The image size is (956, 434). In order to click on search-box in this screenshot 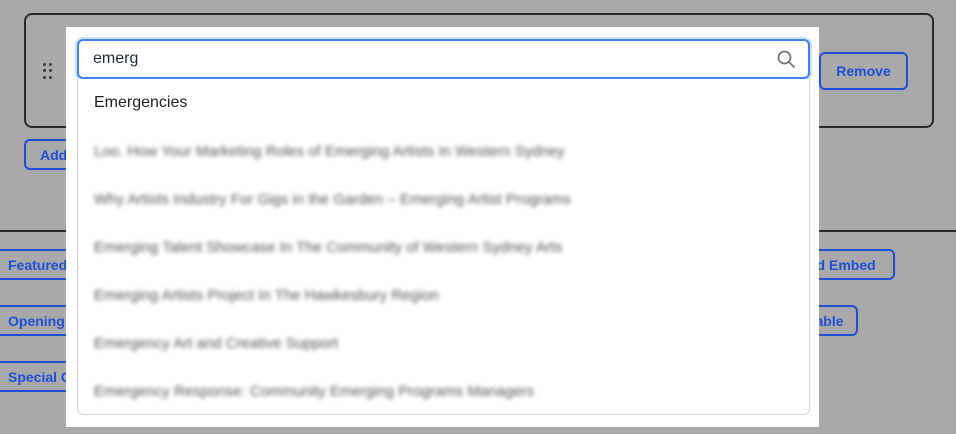, I will do `click(443, 59)`.